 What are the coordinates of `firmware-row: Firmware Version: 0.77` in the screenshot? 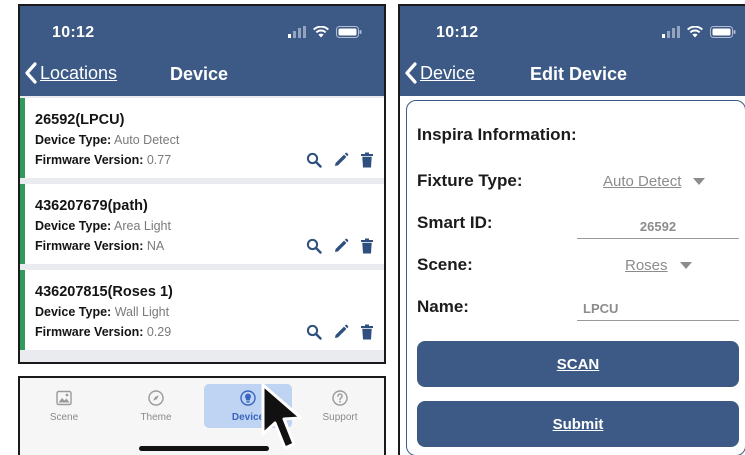 It's located at (103, 160).